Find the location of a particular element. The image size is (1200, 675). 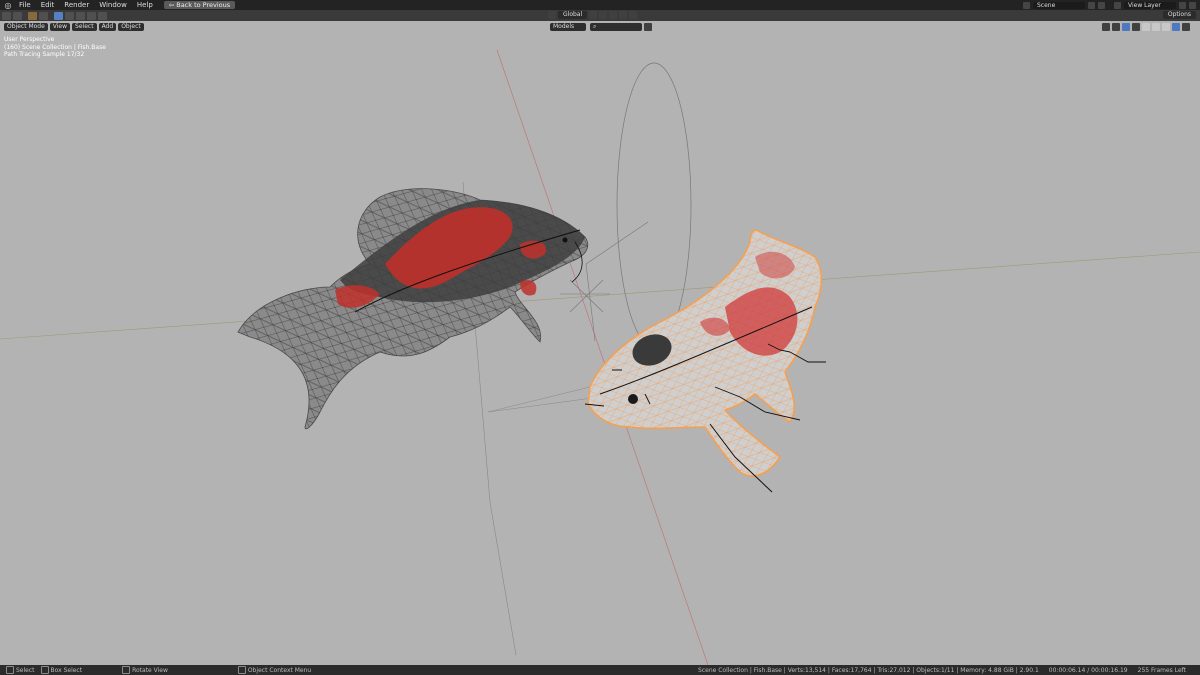

falloff-icon is located at coordinates (633, 15).